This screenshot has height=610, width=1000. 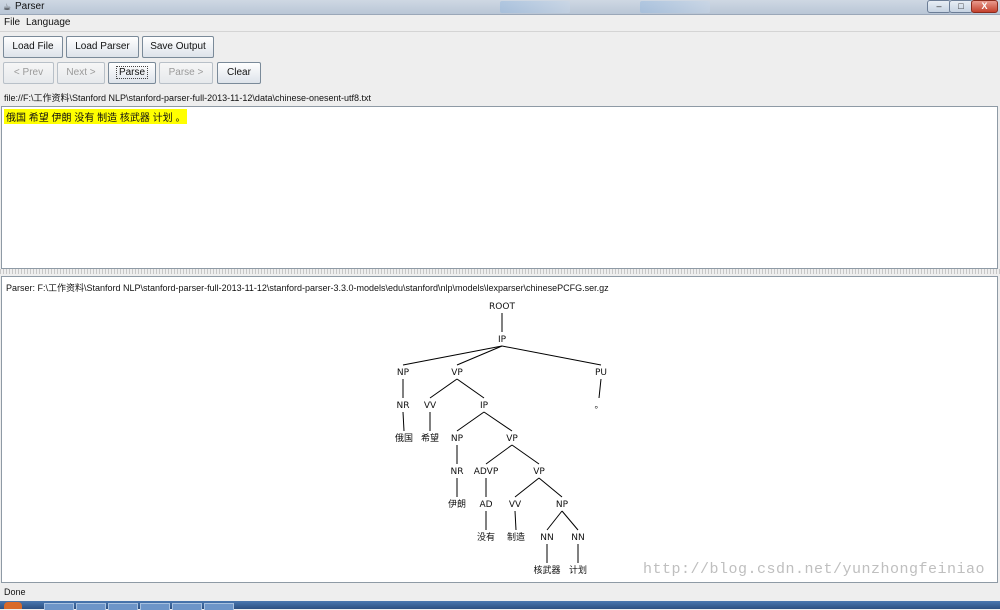 I want to click on window-titlebar: ☕ Parser – □ X, so click(x=500, y=7).